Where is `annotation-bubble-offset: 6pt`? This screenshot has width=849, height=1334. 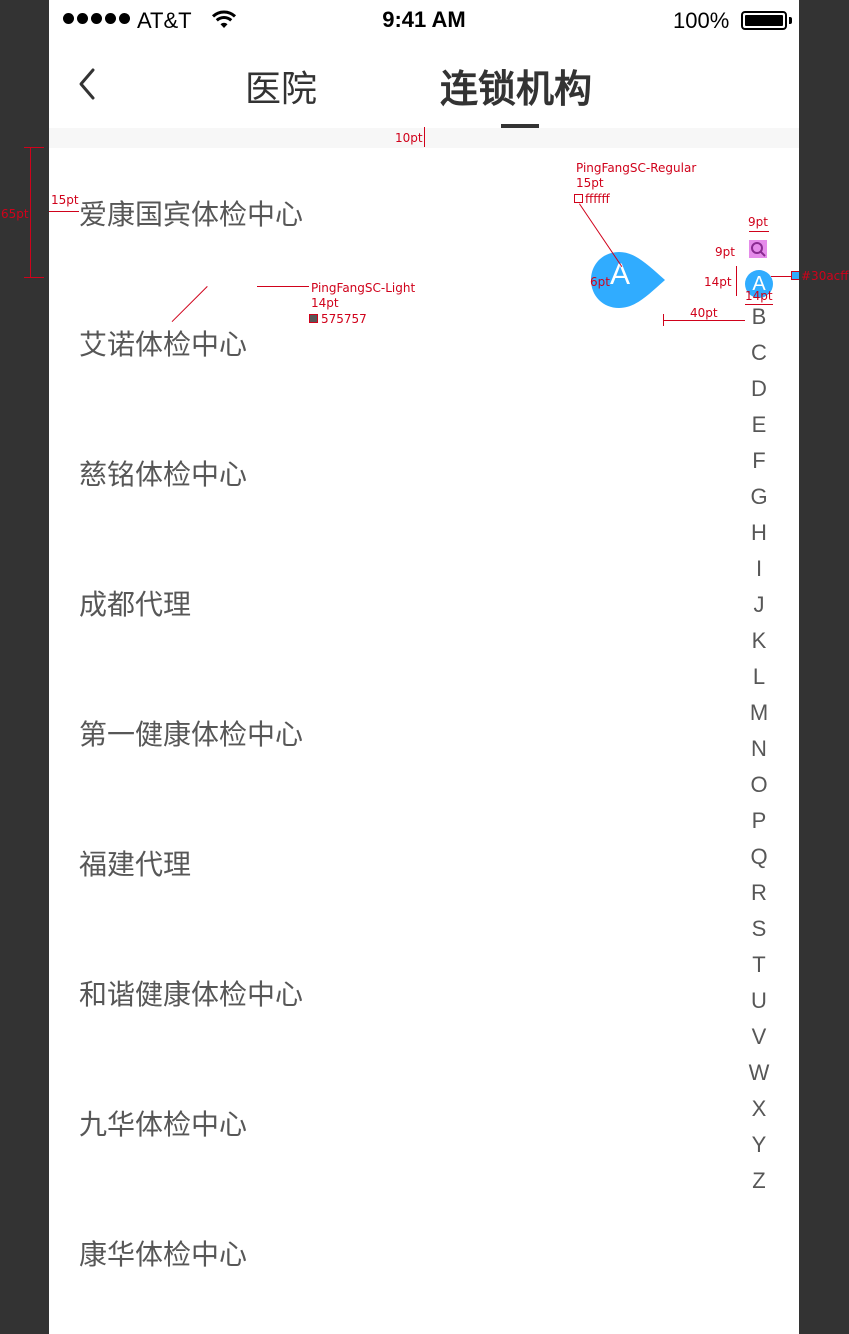 annotation-bubble-offset: 6pt is located at coordinates (600, 282).